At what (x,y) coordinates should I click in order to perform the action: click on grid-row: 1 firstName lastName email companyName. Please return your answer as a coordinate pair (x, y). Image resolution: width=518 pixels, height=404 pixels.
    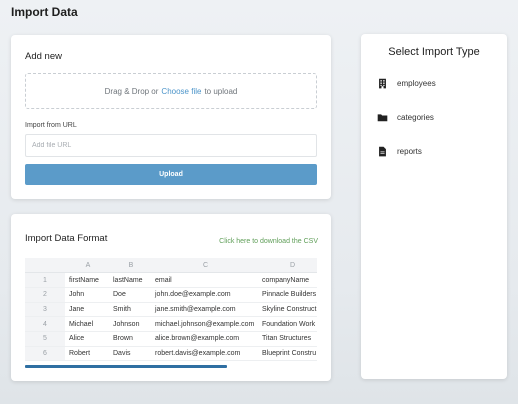
    Looking at the image, I should click on (171, 280).